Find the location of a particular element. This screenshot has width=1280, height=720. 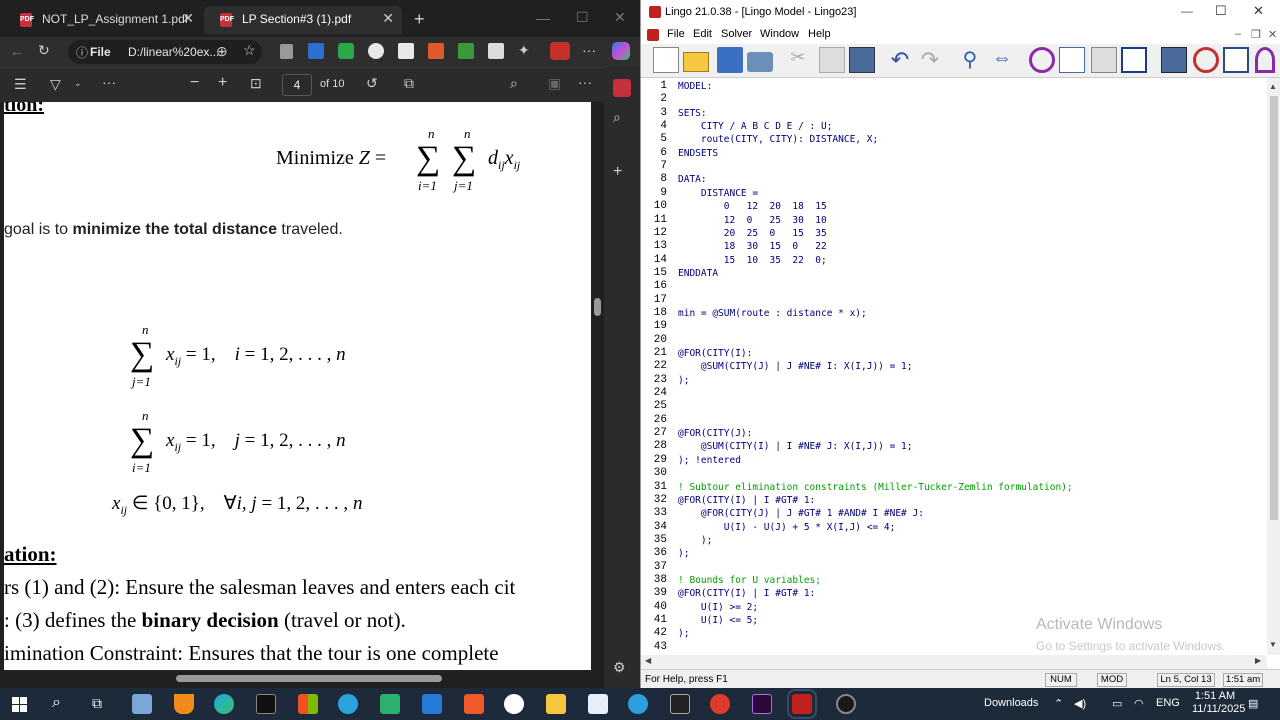

edge-icon is located at coordinates (224, 704).